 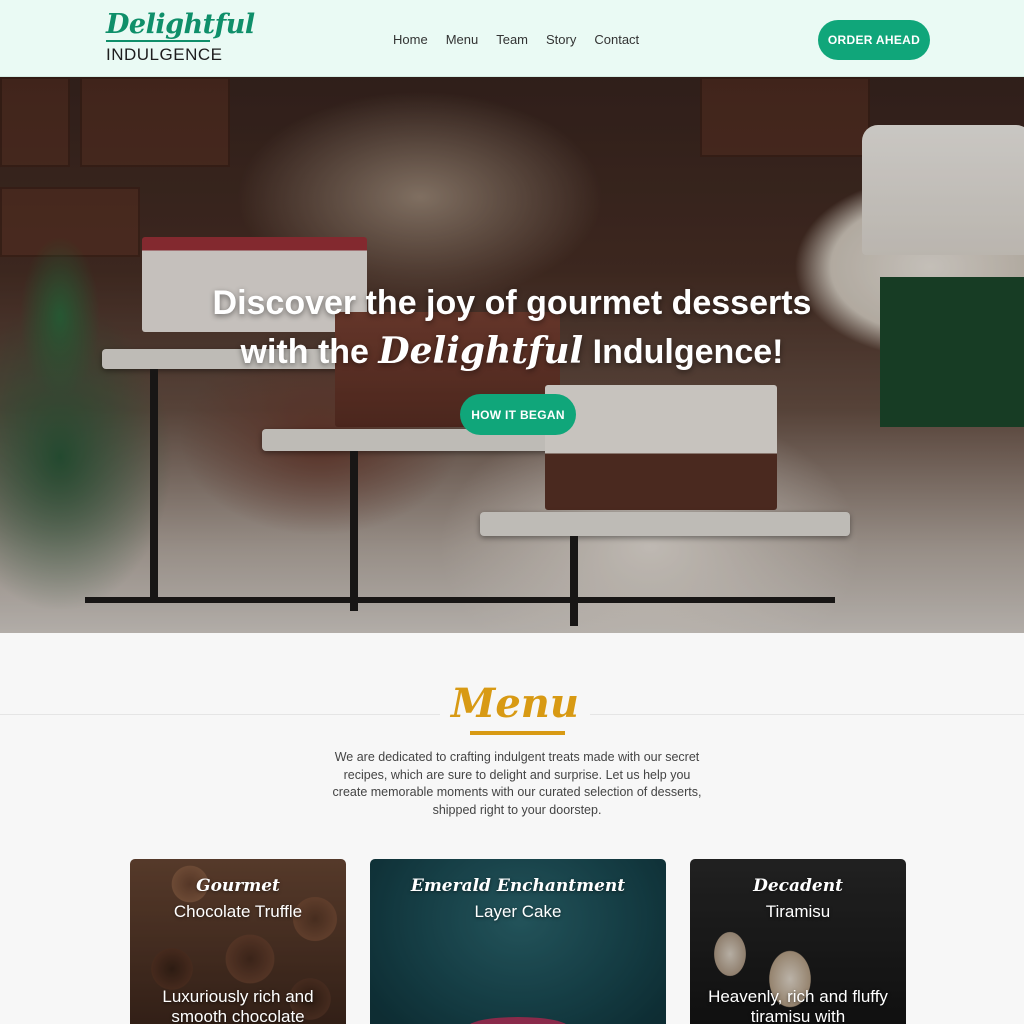 What do you see at coordinates (518, 941) in the screenshot?
I see `menu-card-layer-cake: Emerald Enchantment Layer Cake` at bounding box center [518, 941].